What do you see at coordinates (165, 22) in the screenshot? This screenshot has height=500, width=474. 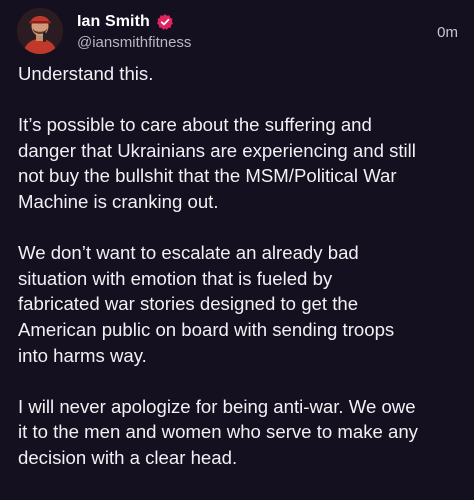 I see `verified-badge-icon` at bounding box center [165, 22].